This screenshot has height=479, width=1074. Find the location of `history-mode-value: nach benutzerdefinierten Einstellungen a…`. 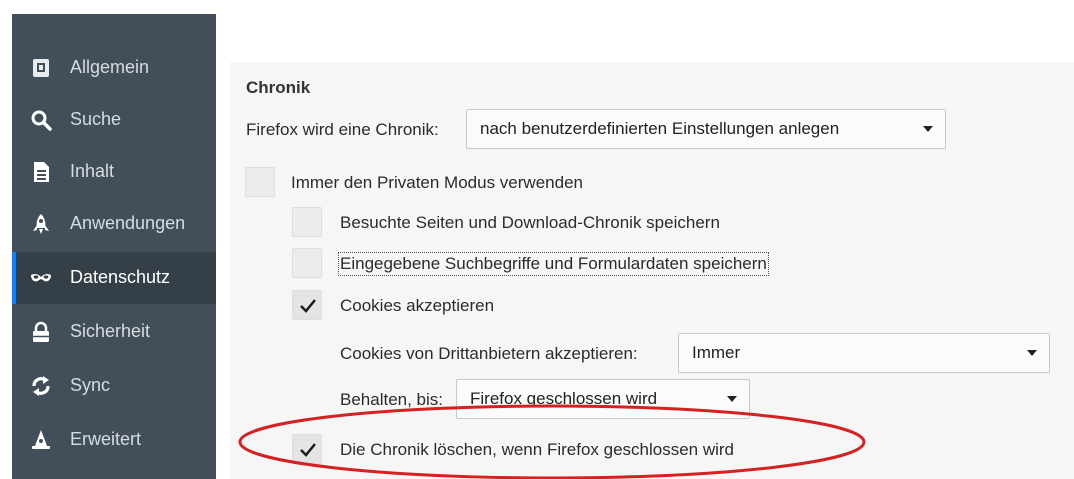

history-mode-value: nach benutzerdefinierten Einstellungen a… is located at coordinates (660, 128).